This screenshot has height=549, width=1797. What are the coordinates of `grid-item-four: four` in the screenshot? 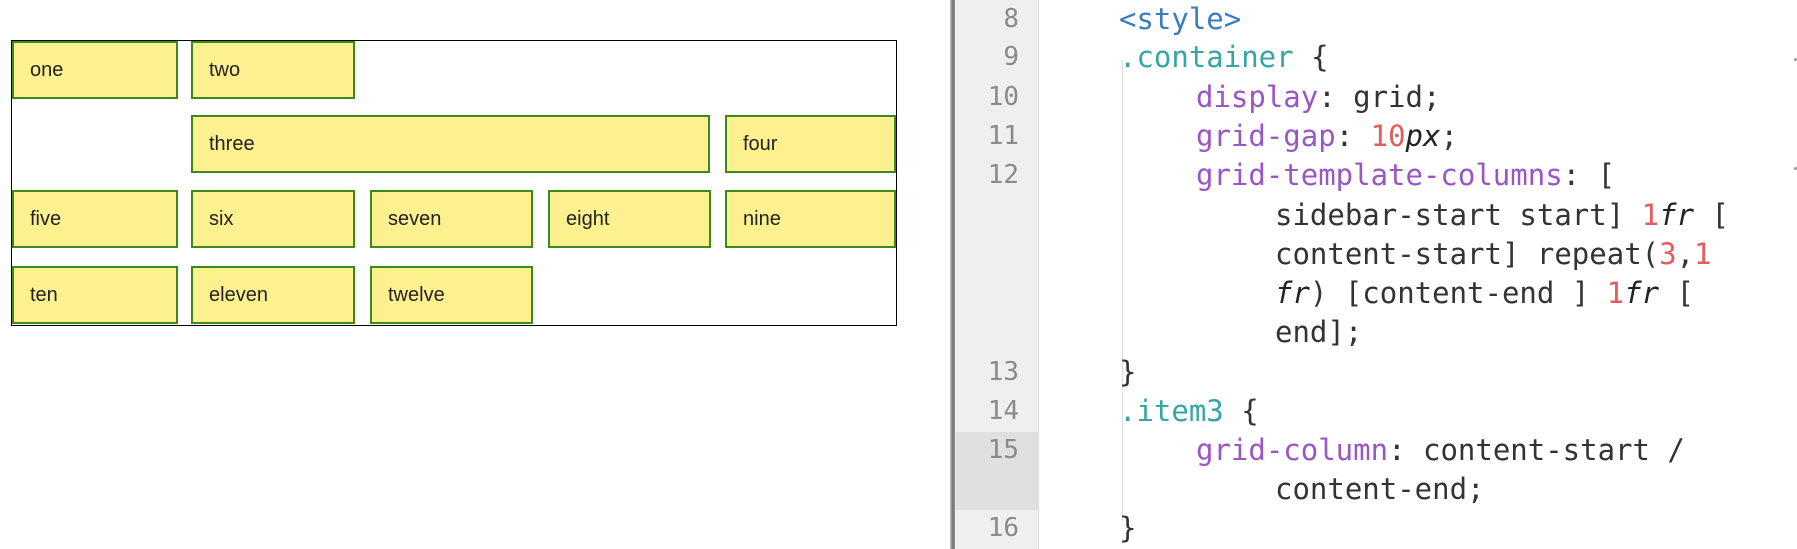 It's located at (810, 144).